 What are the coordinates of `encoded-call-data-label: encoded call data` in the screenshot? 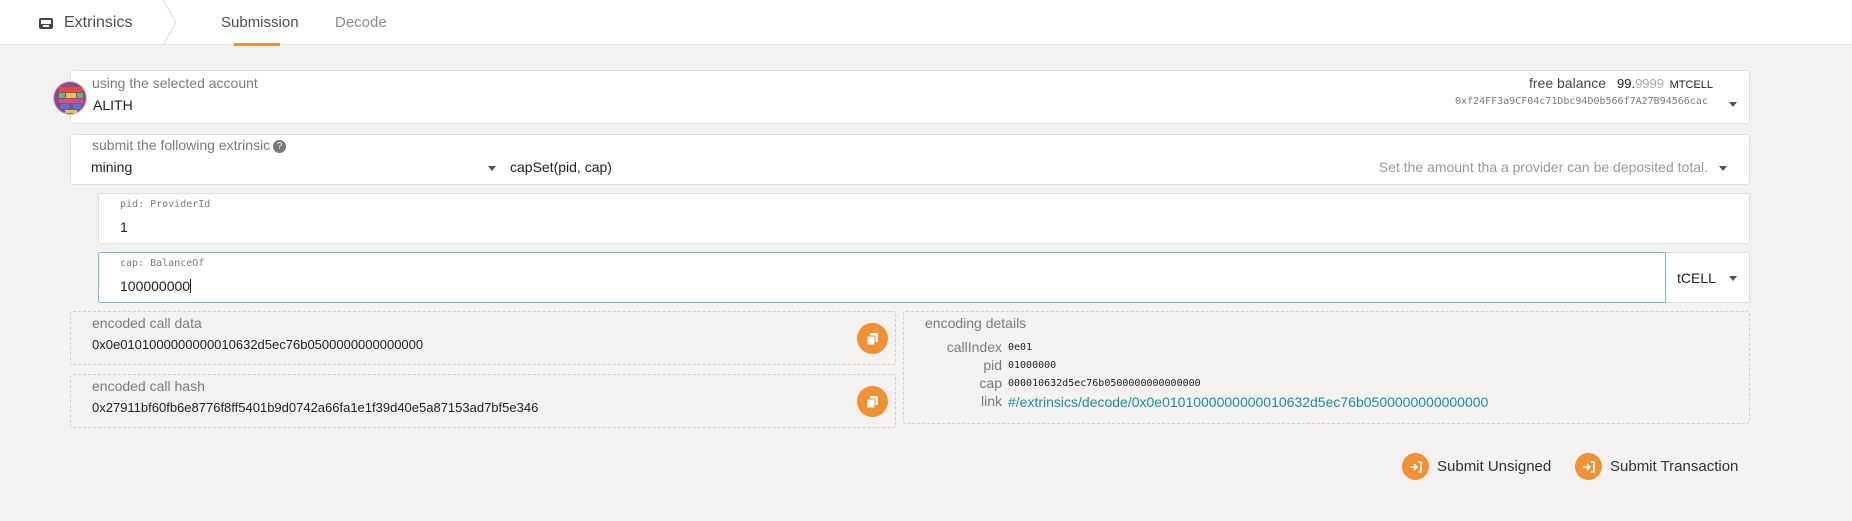 It's located at (147, 323).